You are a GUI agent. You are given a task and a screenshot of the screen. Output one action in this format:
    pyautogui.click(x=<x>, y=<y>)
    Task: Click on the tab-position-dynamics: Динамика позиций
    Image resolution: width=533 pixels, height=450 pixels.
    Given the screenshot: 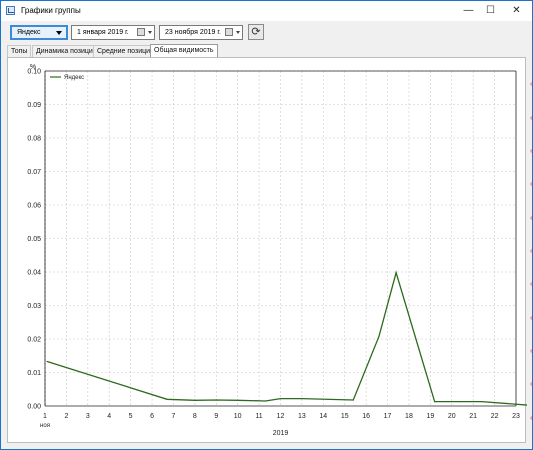 What is the action you would take?
    pyautogui.click(x=66, y=51)
    